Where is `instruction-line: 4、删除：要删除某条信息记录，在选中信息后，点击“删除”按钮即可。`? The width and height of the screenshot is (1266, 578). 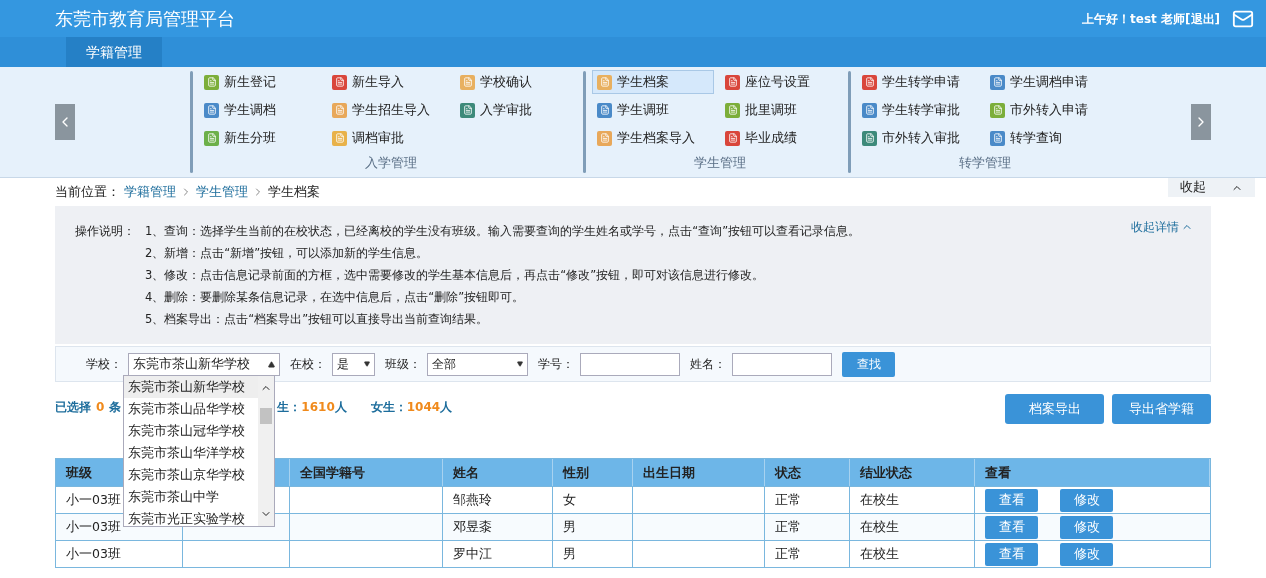
instruction-line: 4、删除：要删除某条信息记录，在选中信息后，点击“删除”按钮即可。 is located at coordinates (335, 297).